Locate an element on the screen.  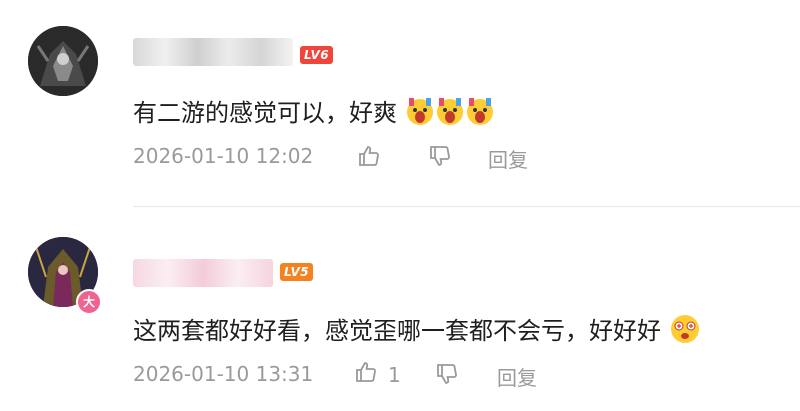
comment-text-content: 有二游的感觉可以，好爽 is located at coordinates (265, 113).